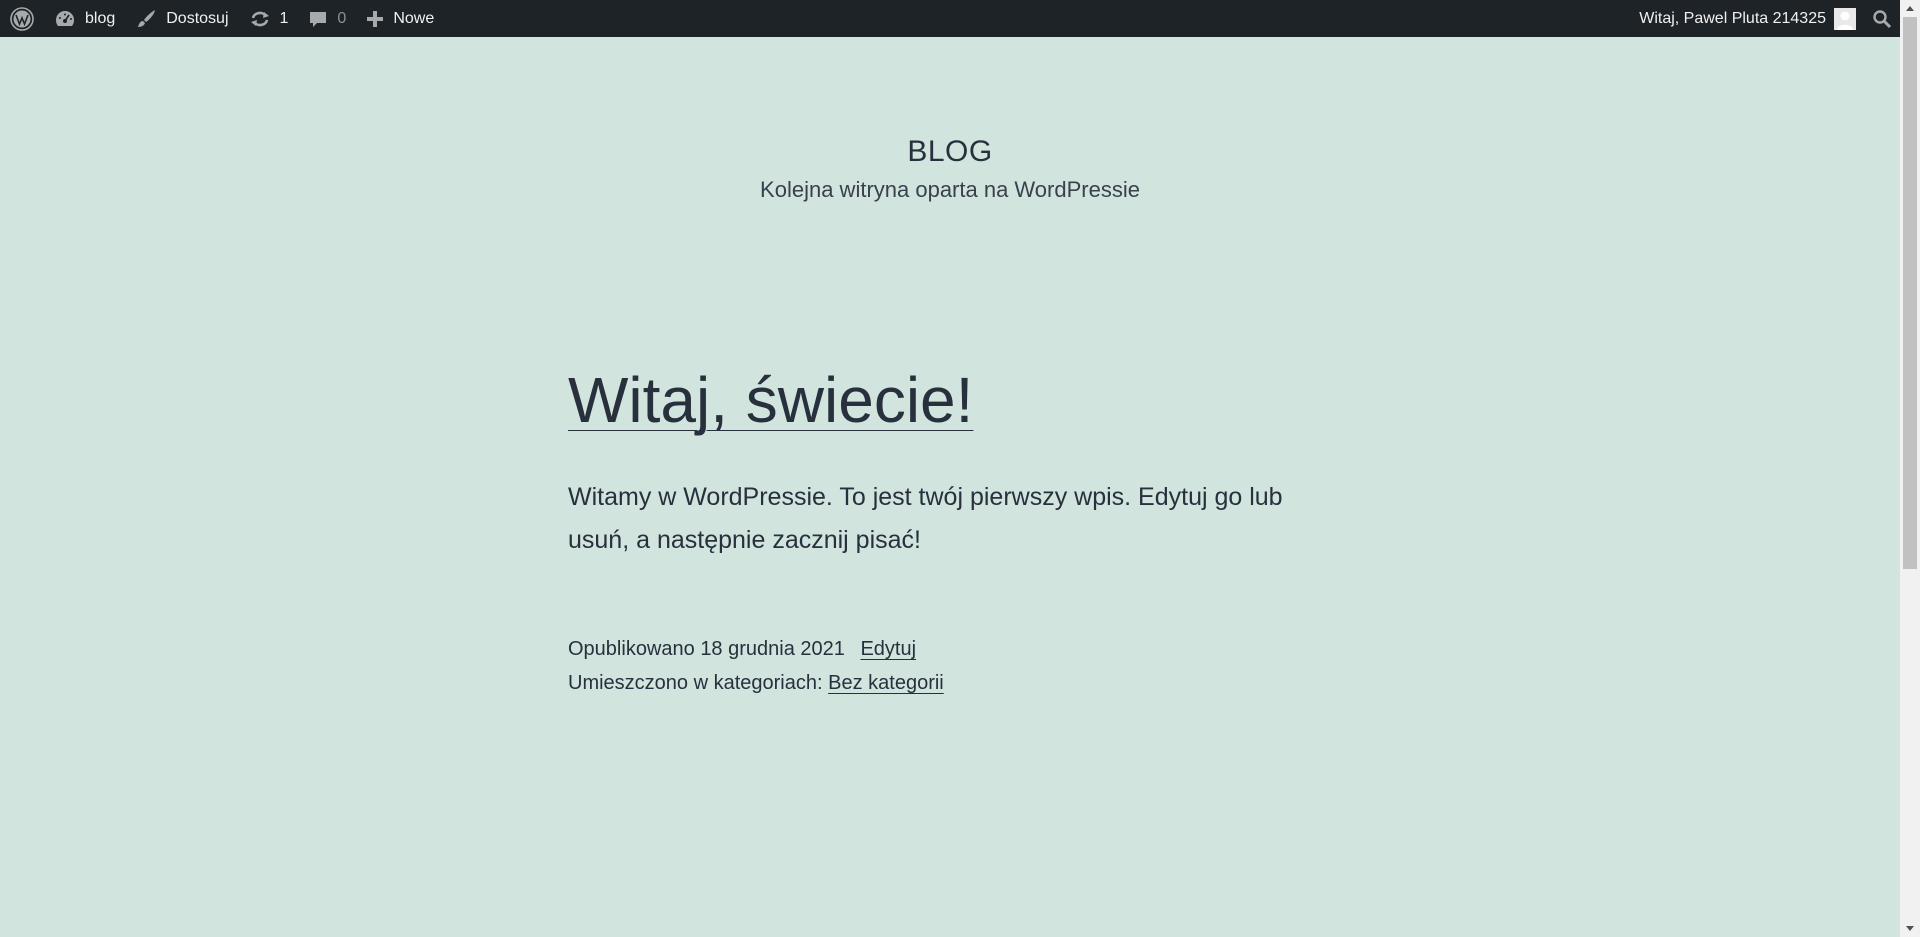 The height and width of the screenshot is (937, 1920). I want to click on wordpress-logo-button, so click(22, 18).